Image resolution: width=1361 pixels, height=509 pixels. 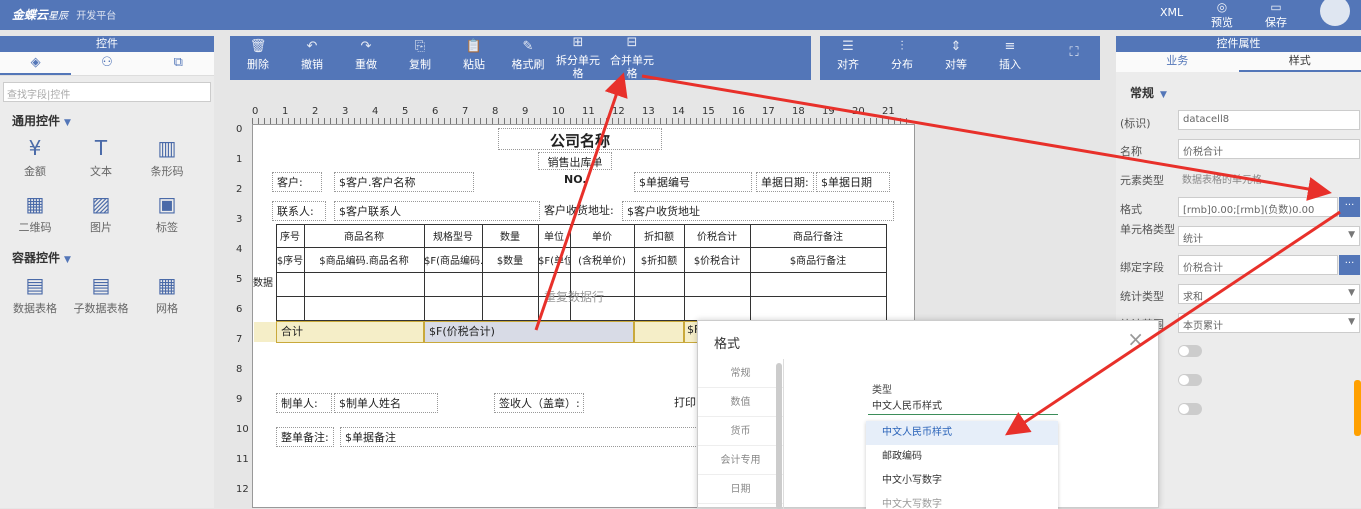 I want to click on contact-value: $客户联系人, so click(x=437, y=211).